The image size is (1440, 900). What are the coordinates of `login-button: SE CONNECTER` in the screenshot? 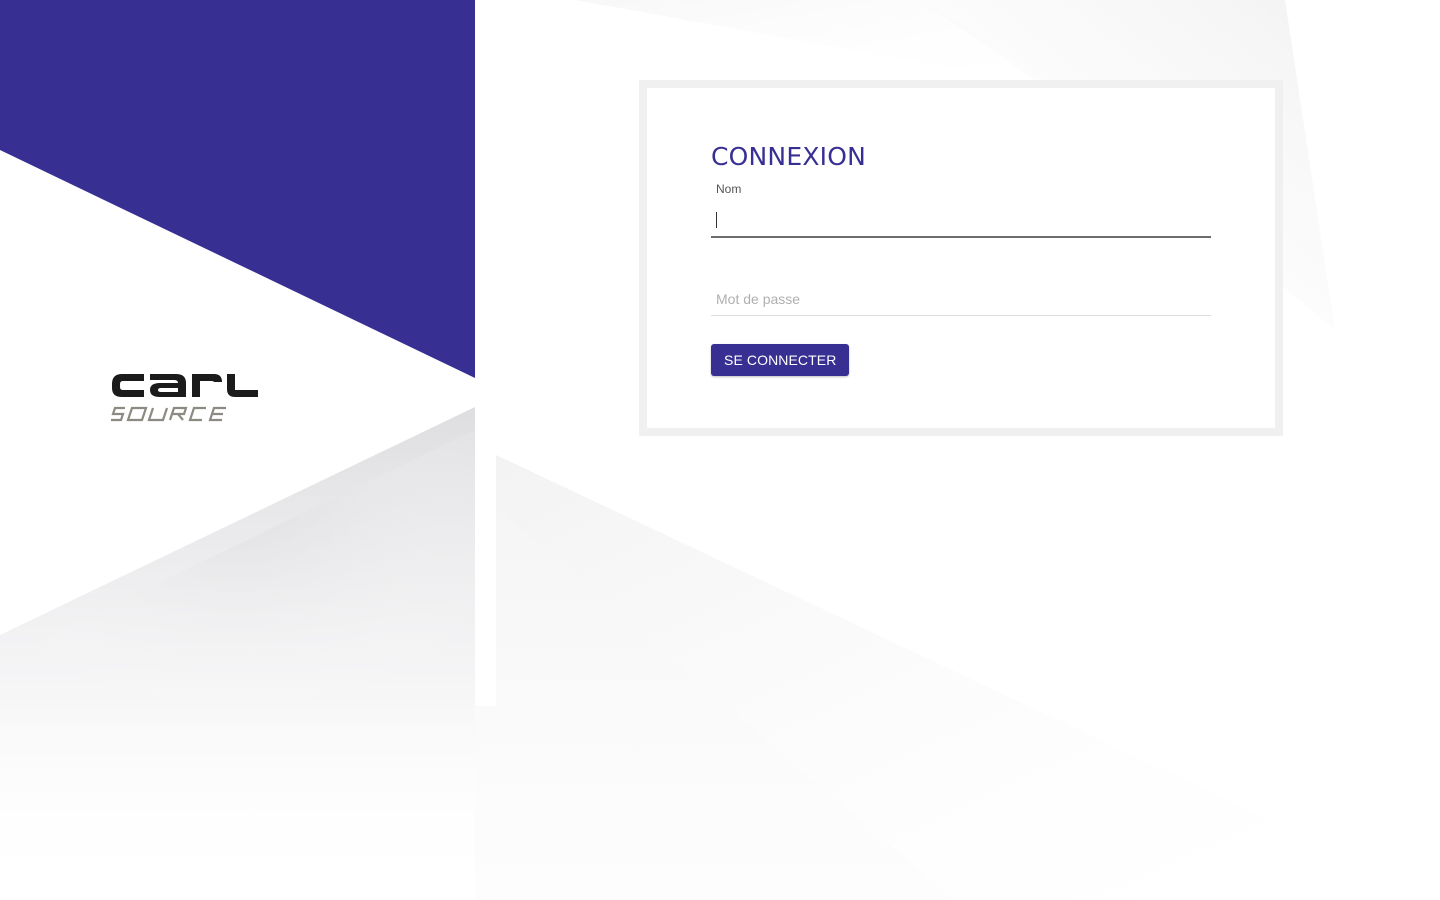 It's located at (780, 360).